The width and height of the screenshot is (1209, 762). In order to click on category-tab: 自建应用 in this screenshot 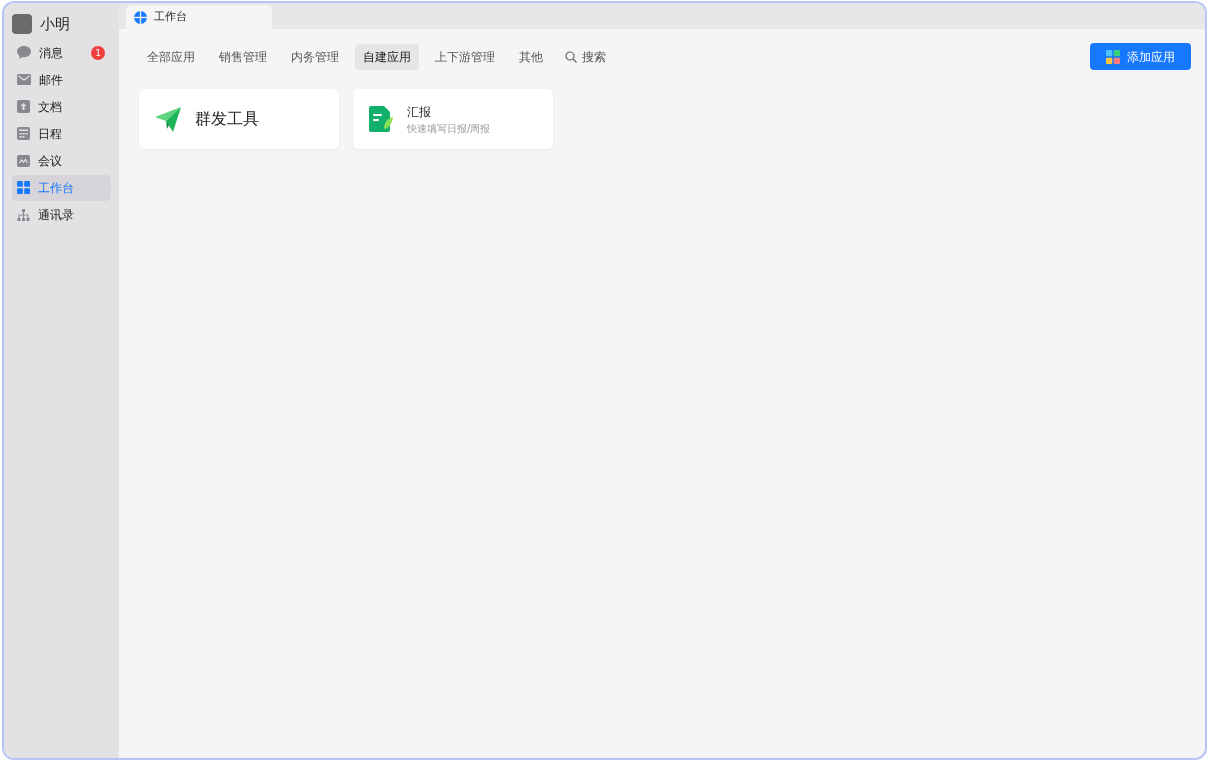, I will do `click(387, 56)`.